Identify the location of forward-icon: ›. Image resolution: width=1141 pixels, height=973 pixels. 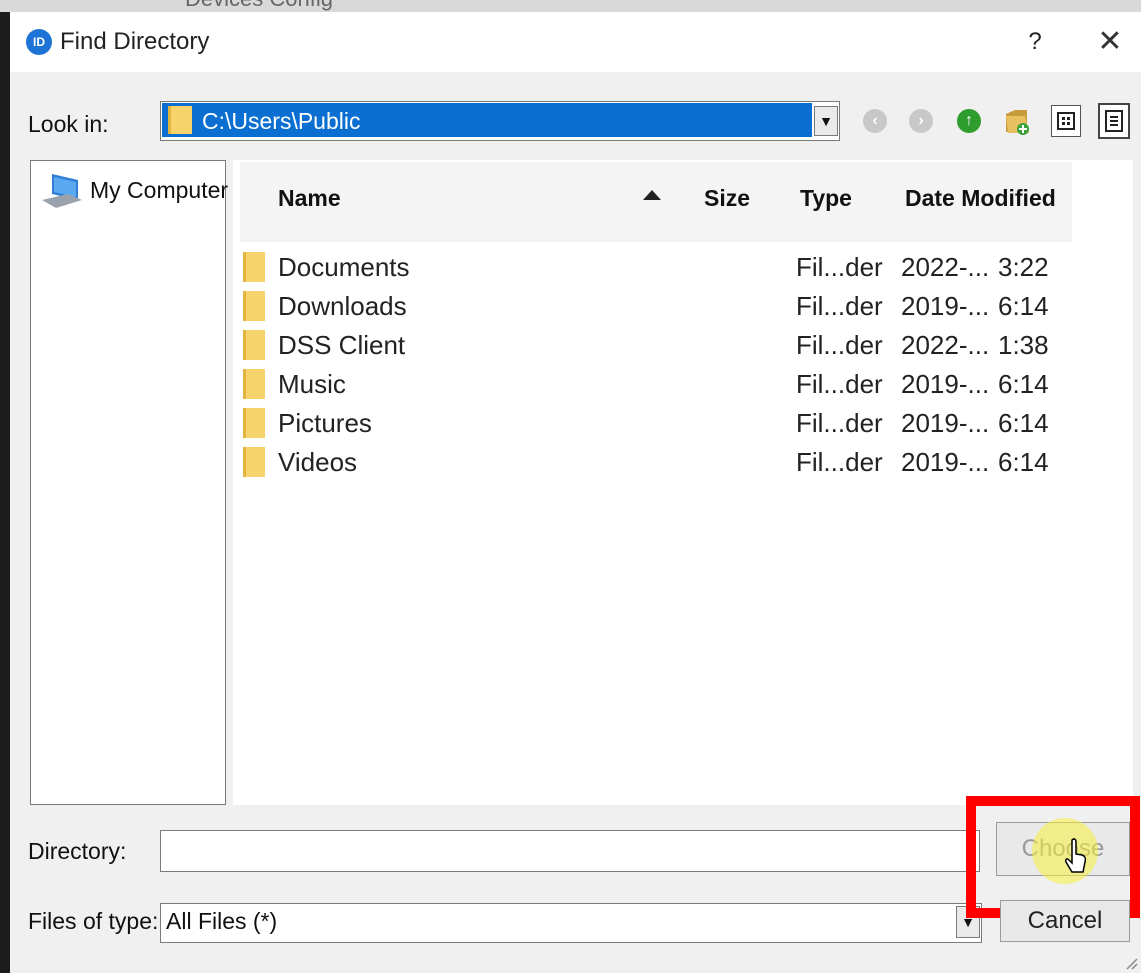
(921, 121).